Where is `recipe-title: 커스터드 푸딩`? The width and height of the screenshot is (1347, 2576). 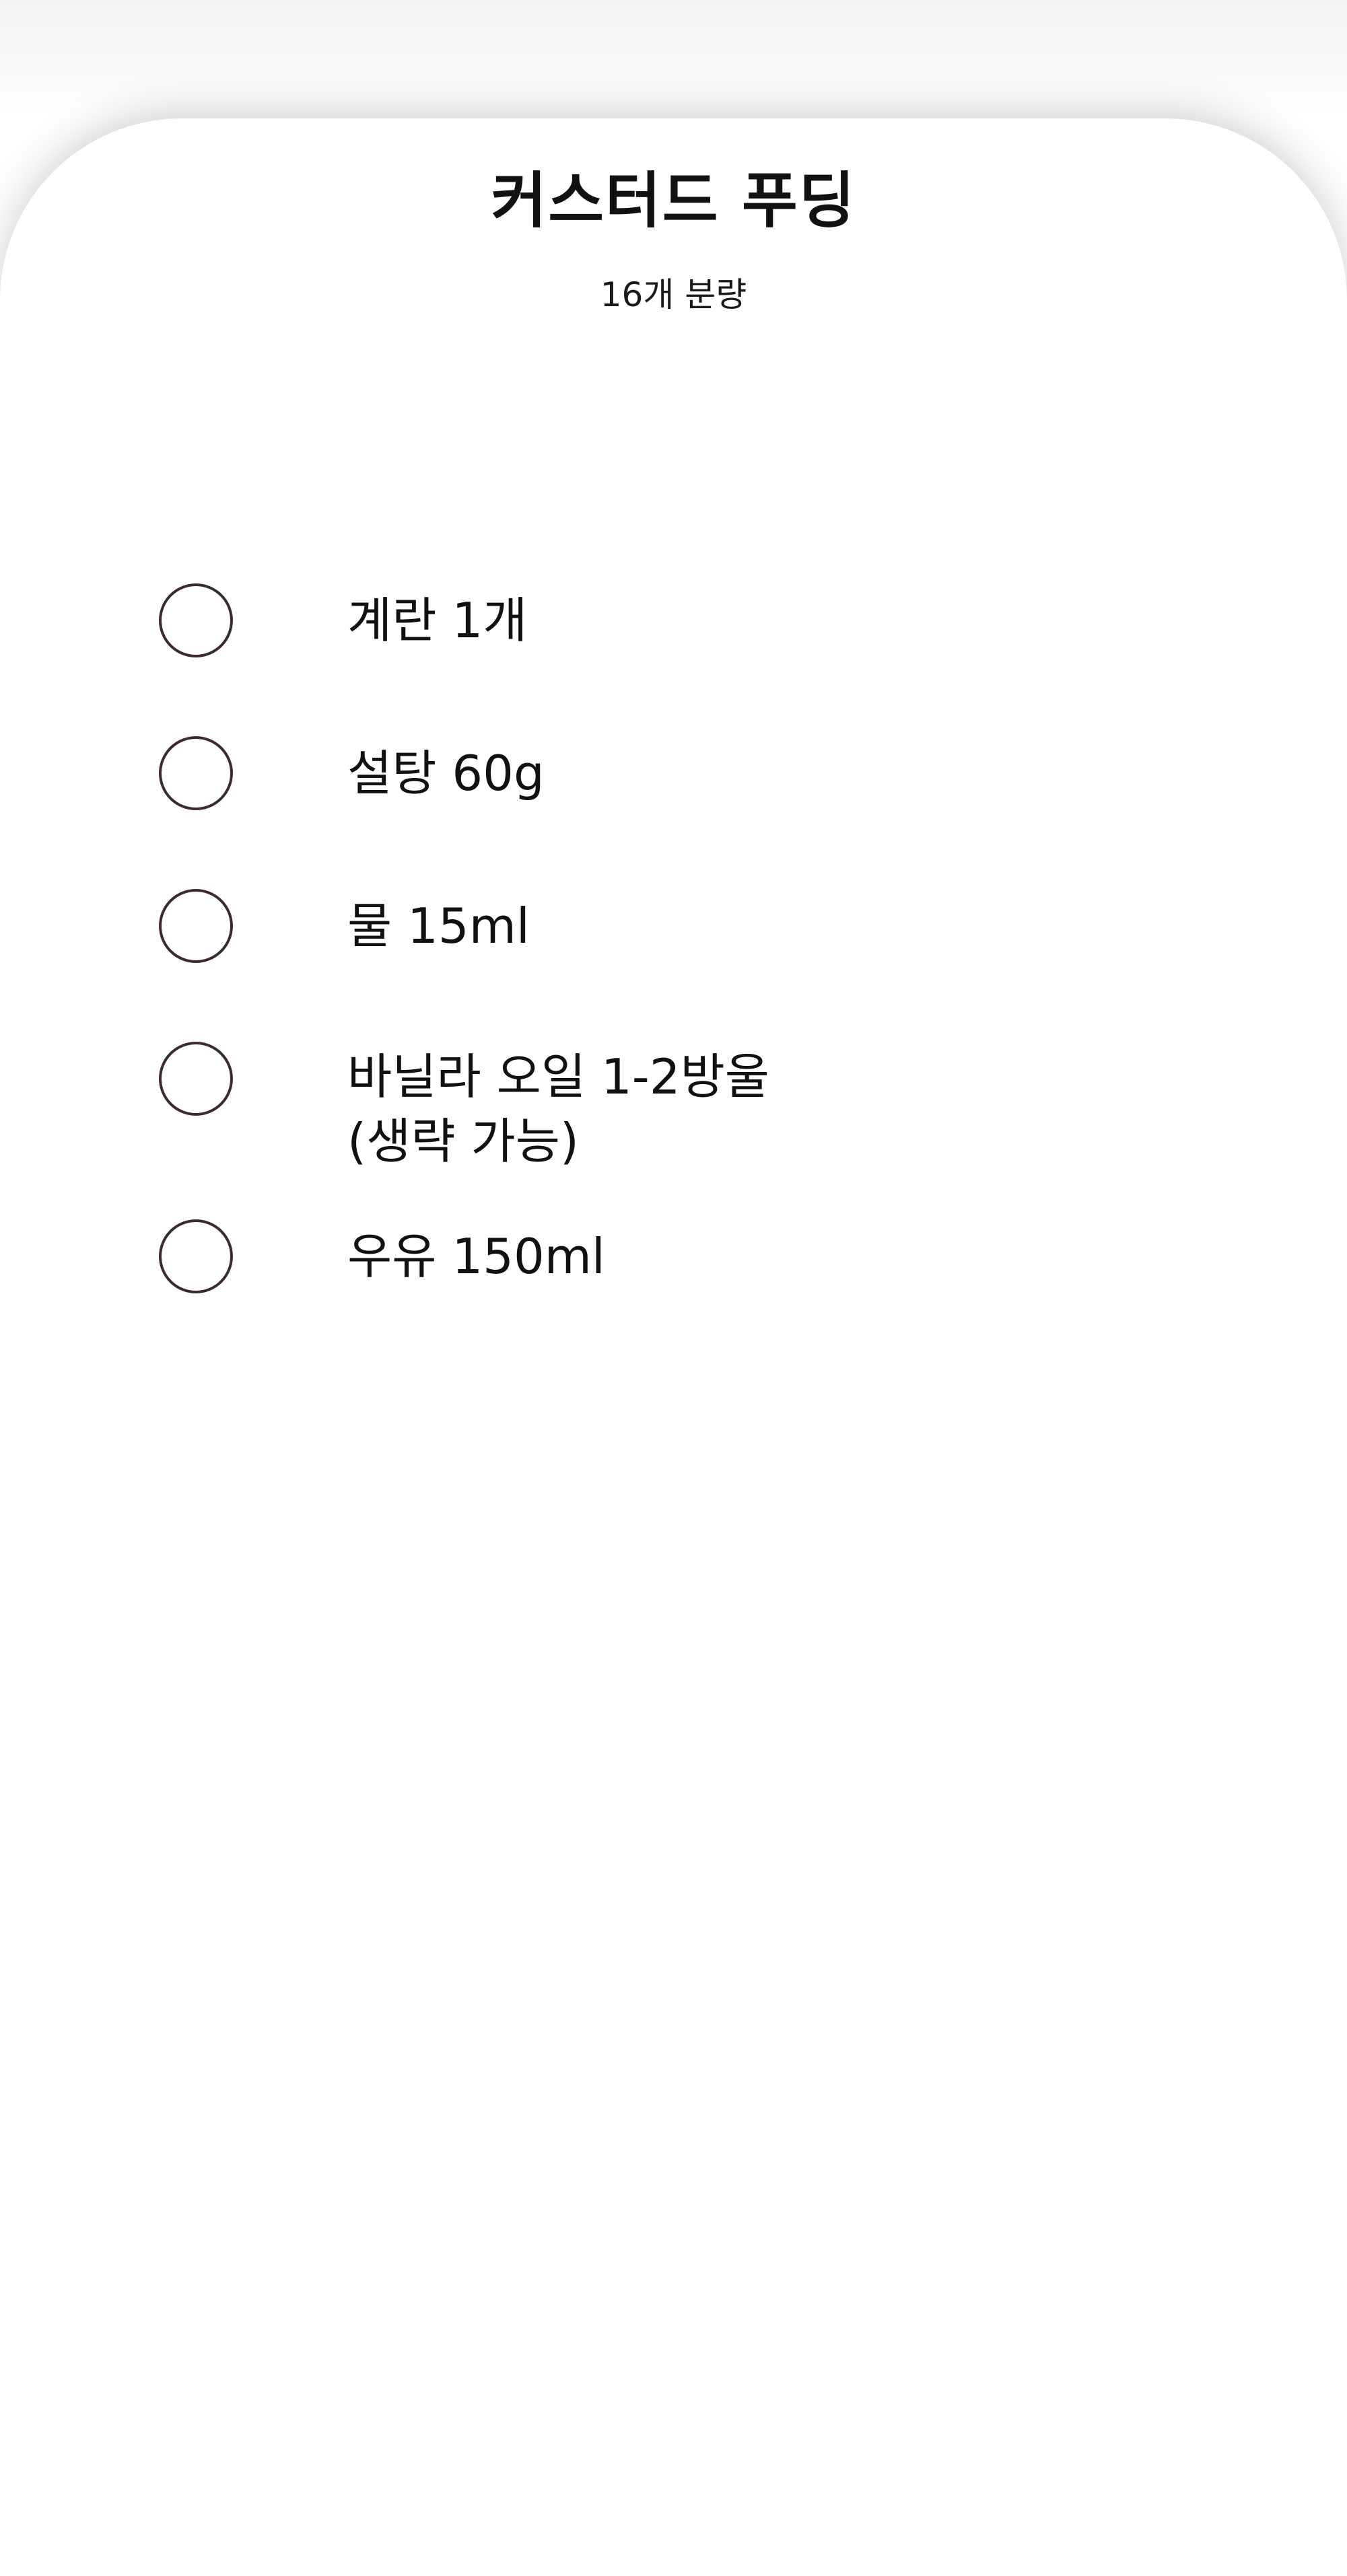
recipe-title: 커스터드 푸딩 is located at coordinates (673, 201).